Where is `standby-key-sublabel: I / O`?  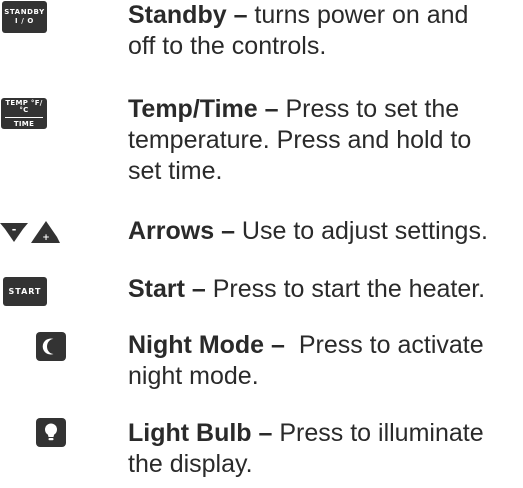 standby-key-sublabel: I / O is located at coordinates (24, 21).